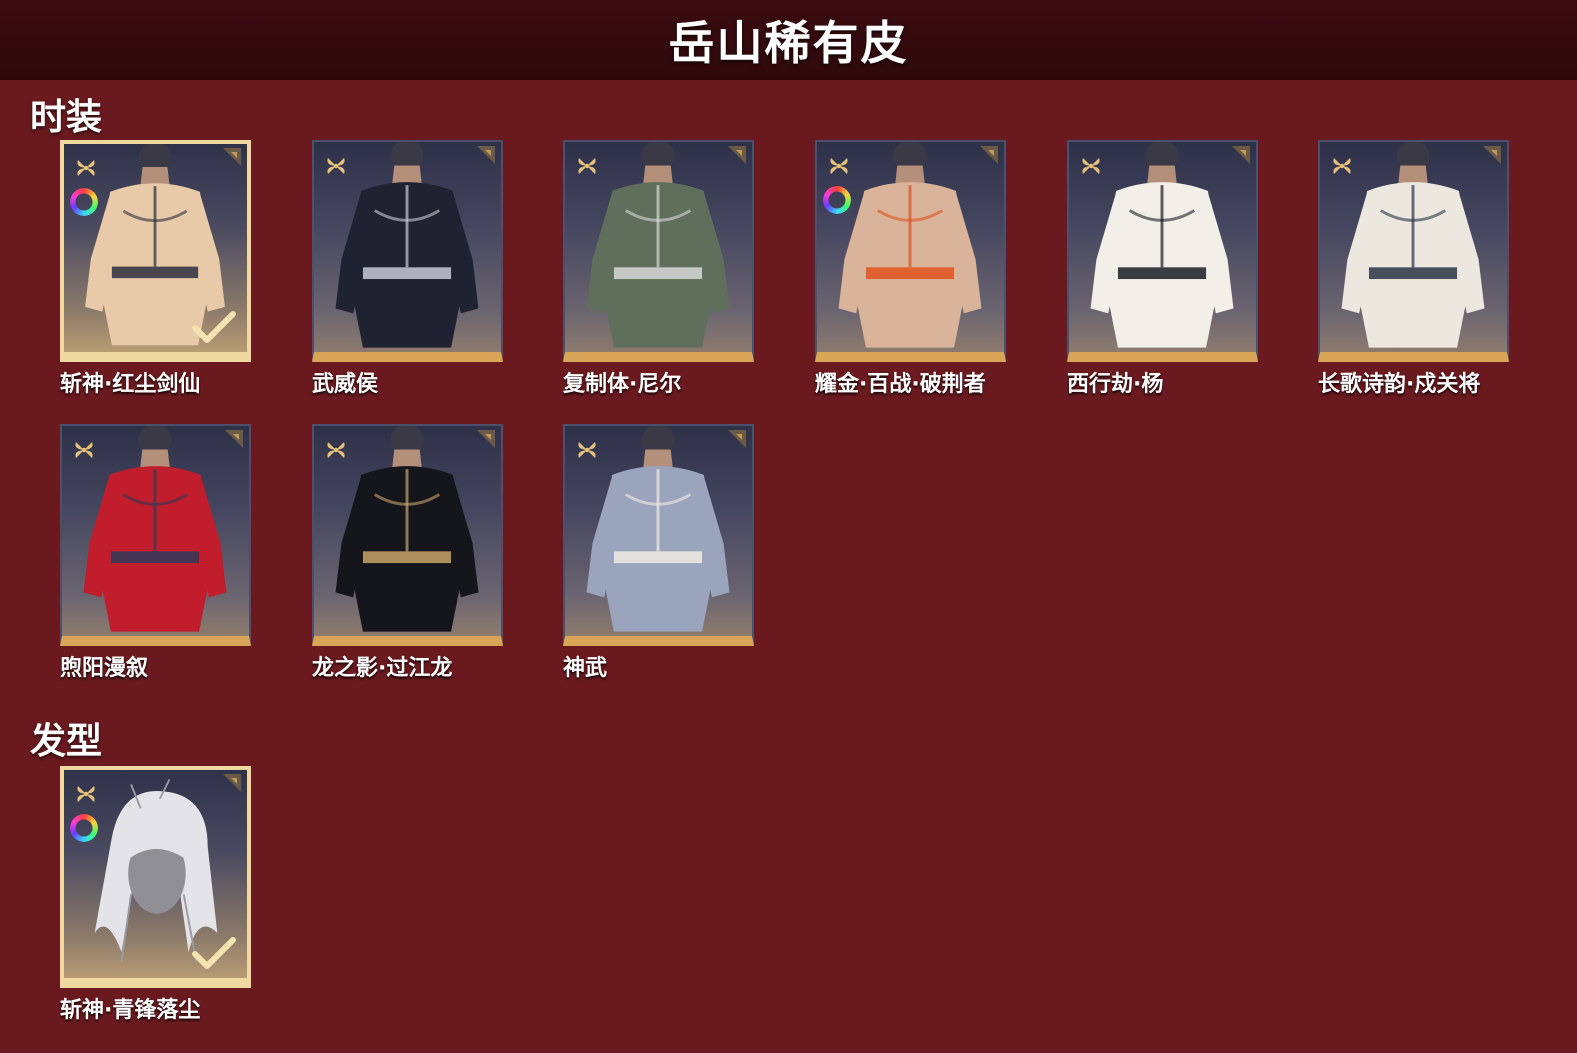  Describe the element at coordinates (1115, 384) in the screenshot. I see `costume-item-label: 西行劫·杨` at that location.